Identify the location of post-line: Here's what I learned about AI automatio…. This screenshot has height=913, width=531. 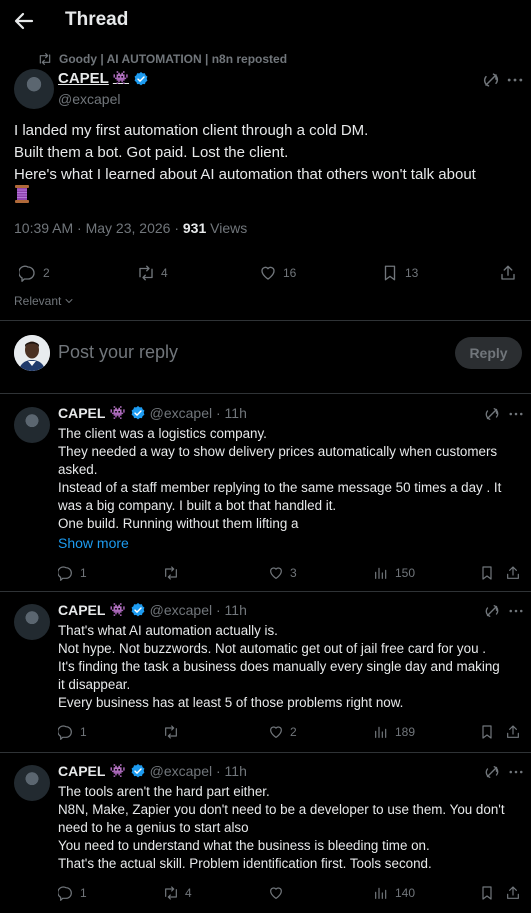
(245, 174).